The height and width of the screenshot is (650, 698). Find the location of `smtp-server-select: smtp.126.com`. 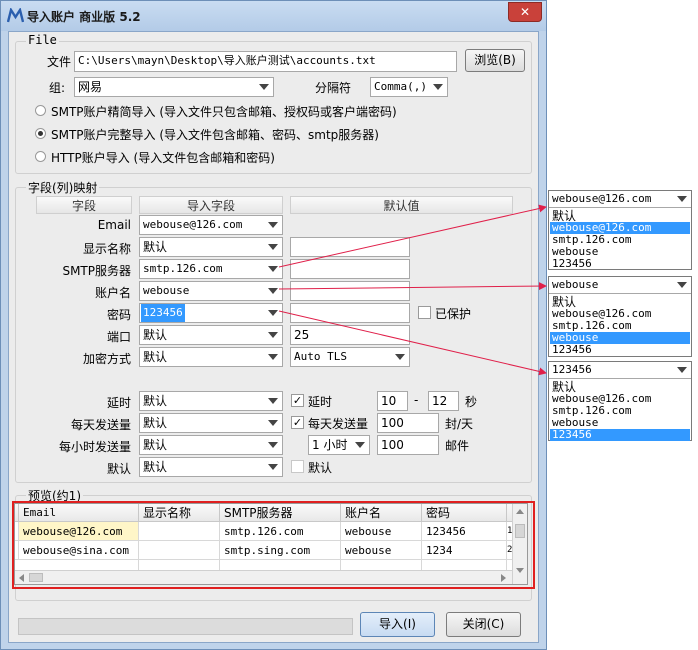

smtp-server-select: smtp.126.com is located at coordinates (211, 269).